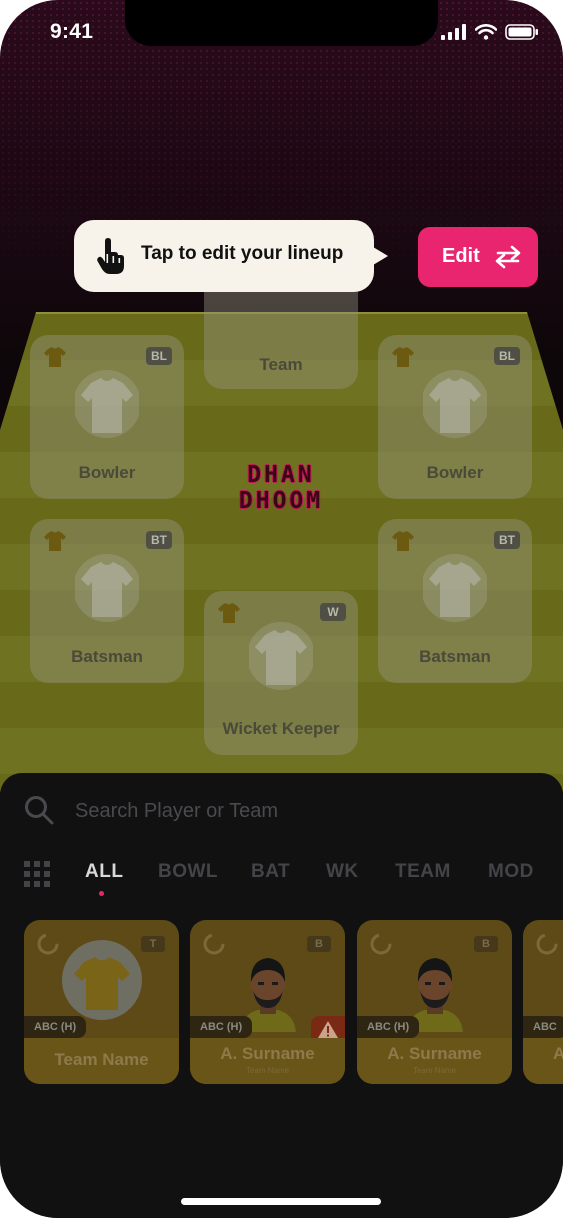 The width and height of the screenshot is (563, 1218). I want to click on bowler-slot-left: BL Bowler, so click(107, 417).